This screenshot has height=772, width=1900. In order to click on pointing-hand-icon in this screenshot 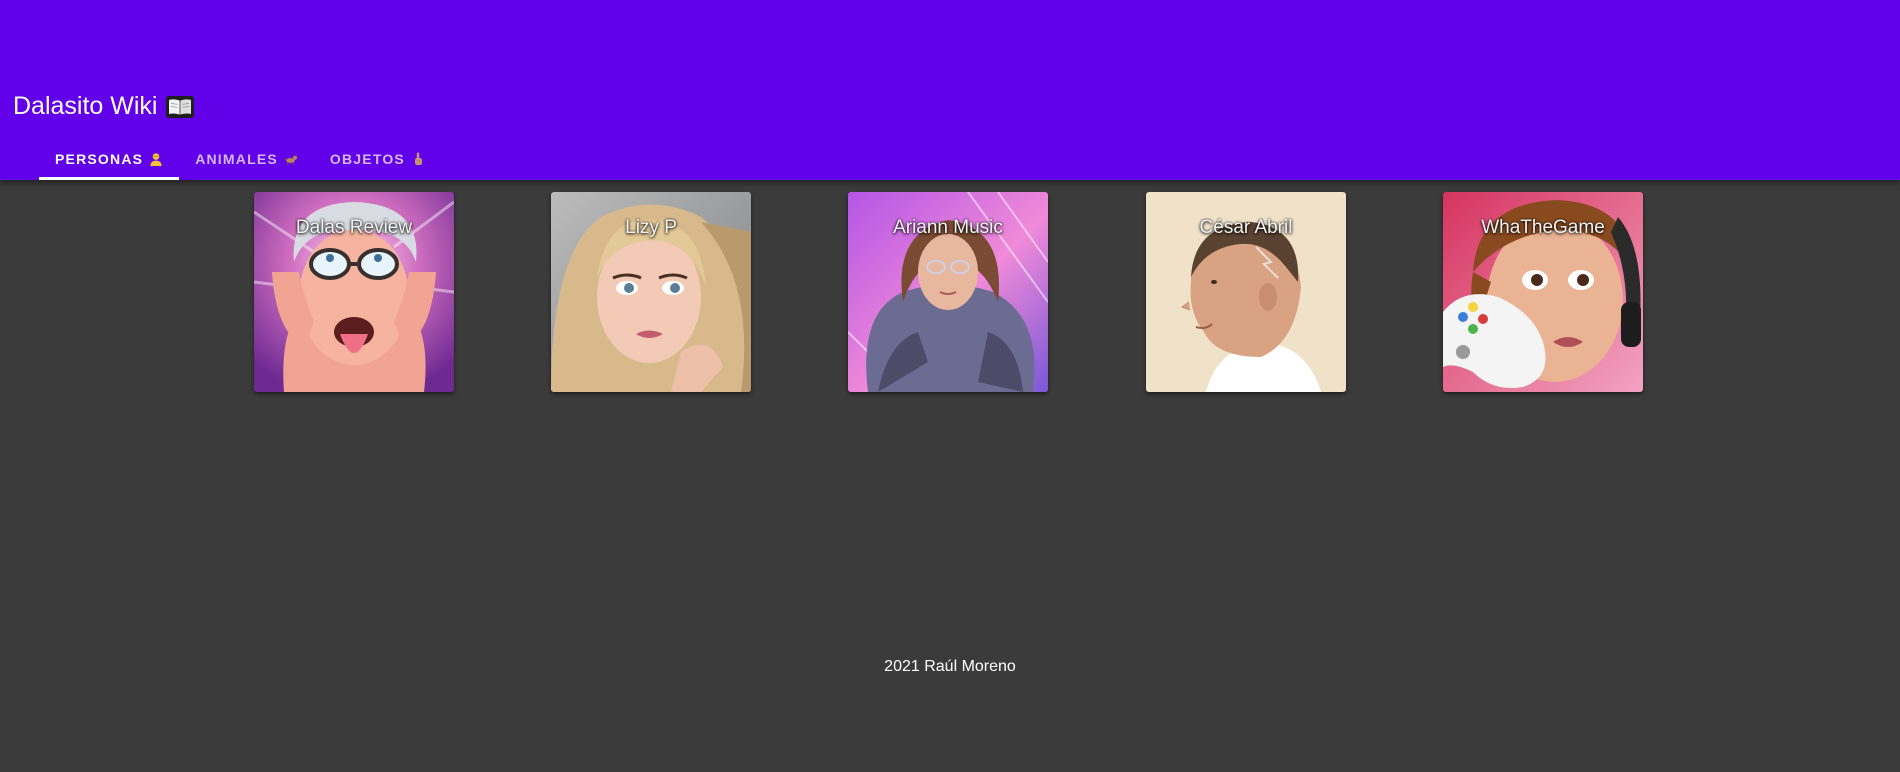, I will do `click(418, 159)`.